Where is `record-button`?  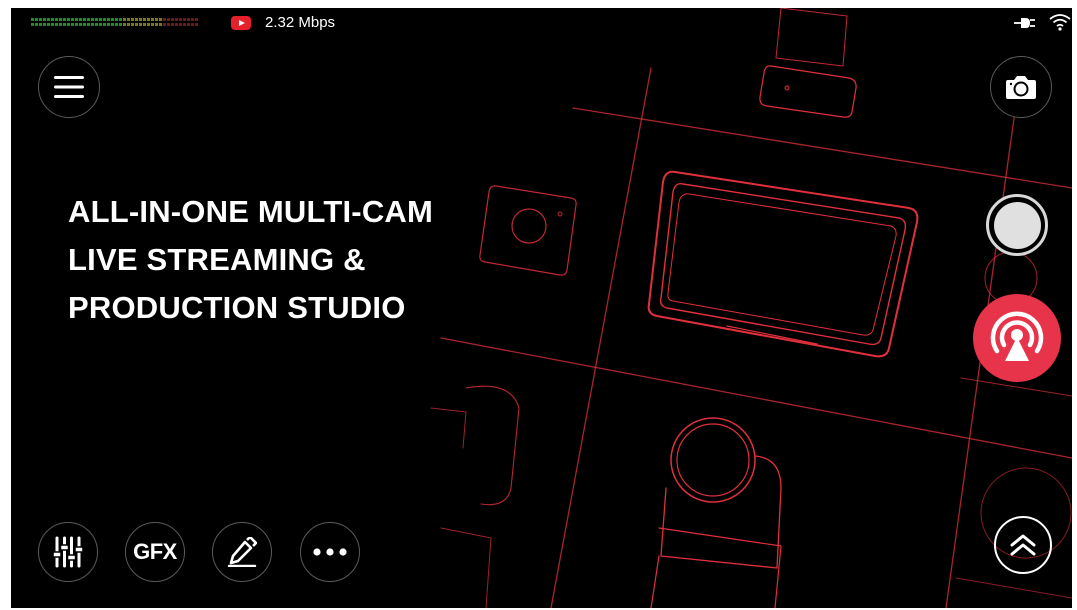
record-button is located at coordinates (1017, 225).